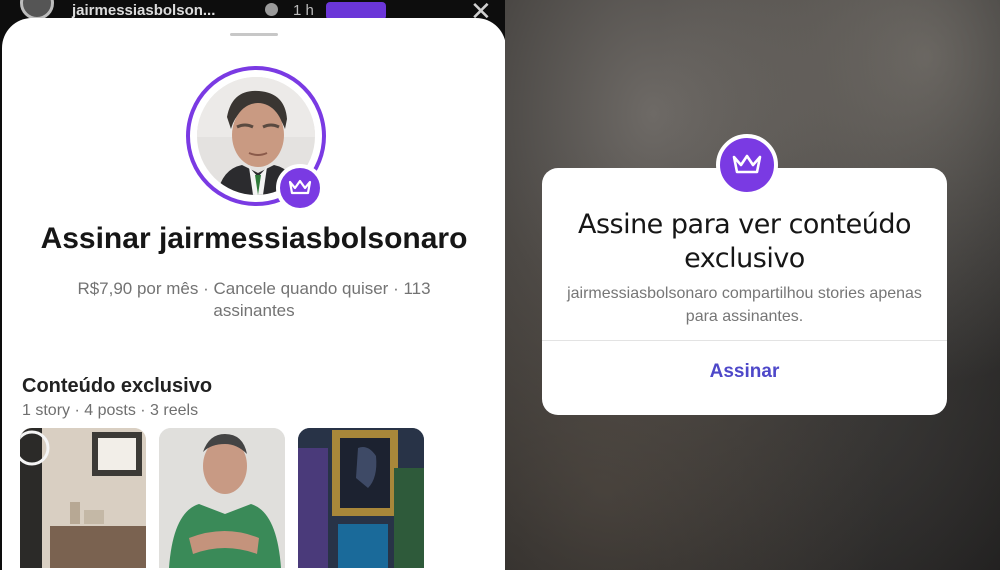 Image resolution: width=1000 pixels, height=570 pixels. Describe the element at coordinates (254, 238) in the screenshot. I see `sheet-title: Assinar jairmessiasbolsonaro` at that location.